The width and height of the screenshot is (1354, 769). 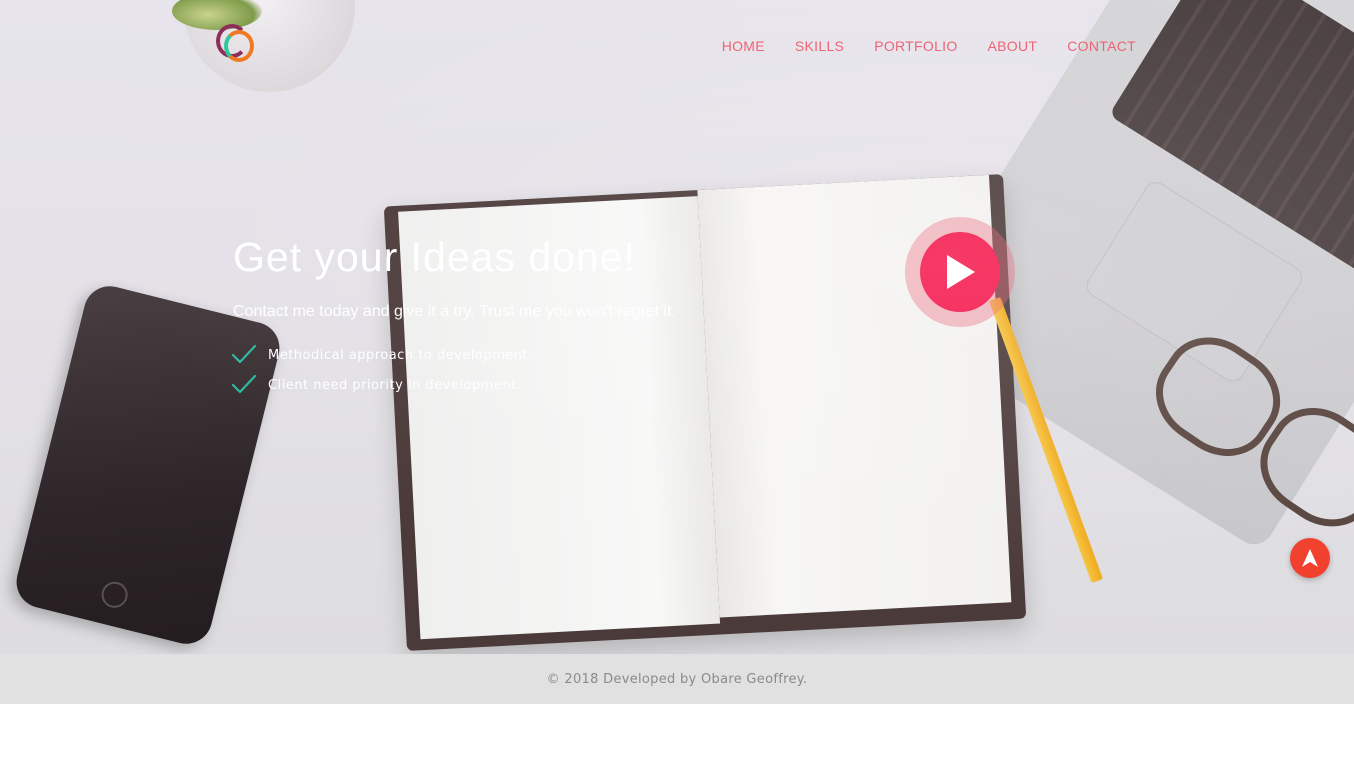 I want to click on footer: © 2018 Developed by Obare Geoffrey., so click(x=677, y=679).